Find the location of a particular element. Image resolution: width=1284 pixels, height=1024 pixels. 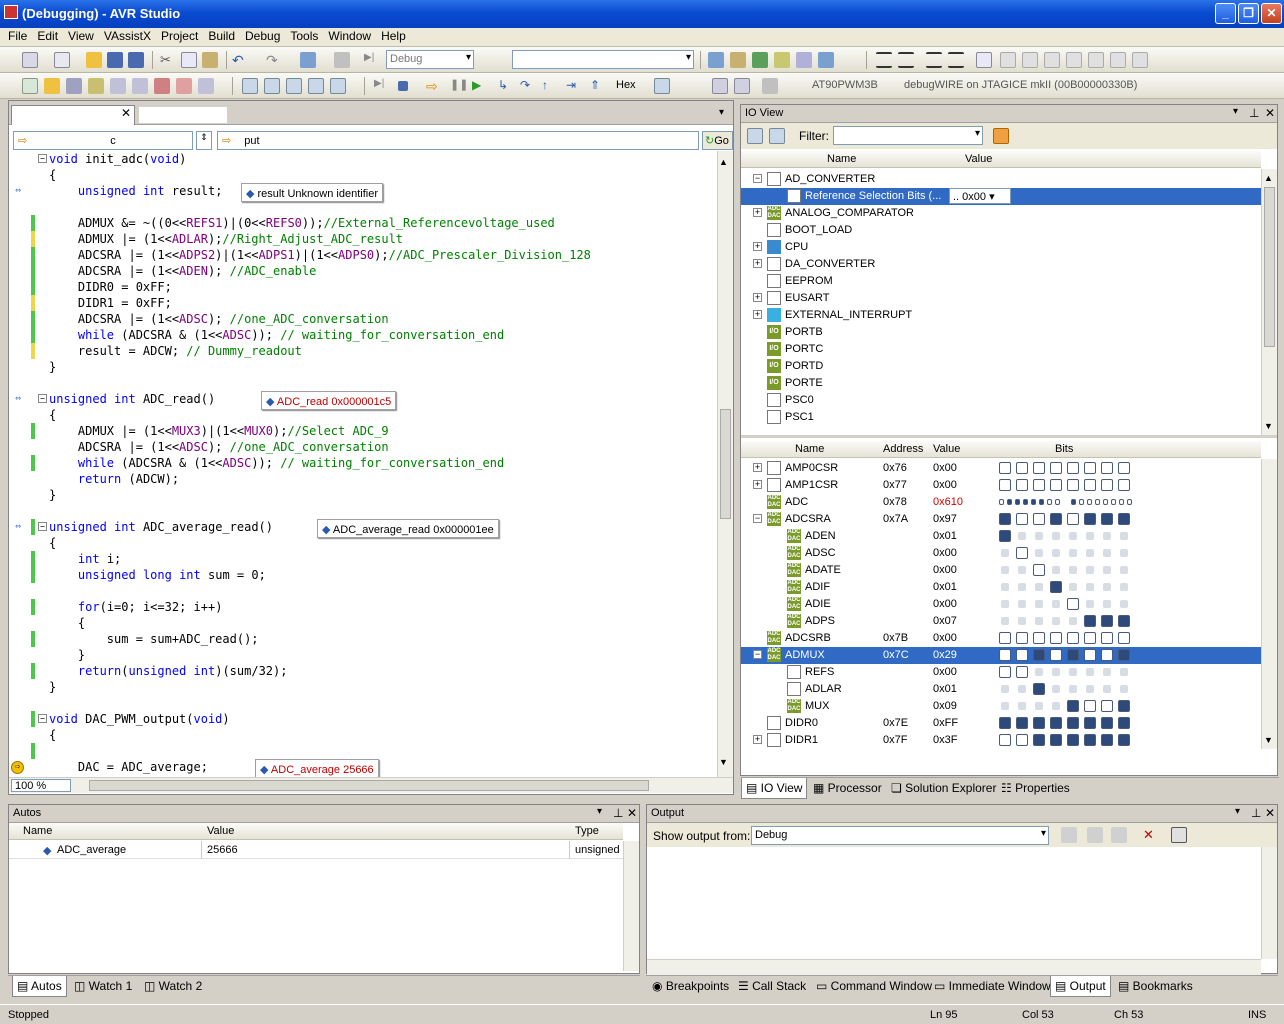

scroll-down-icon: ▼ is located at coordinates (1268, 426).